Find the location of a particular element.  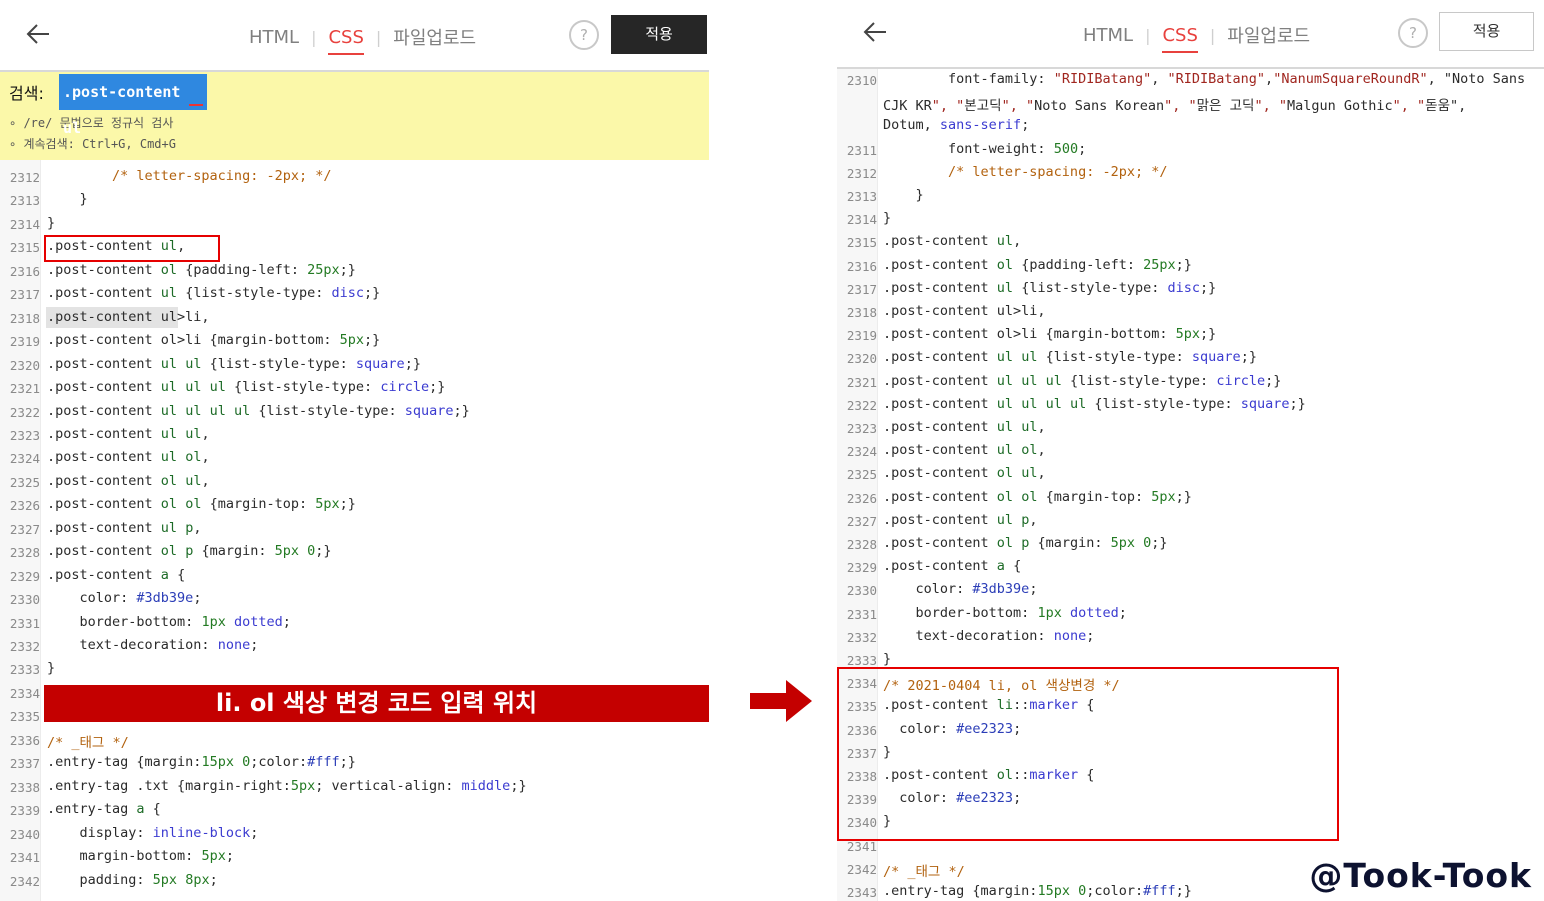

spellcheck-underline is located at coordinates (196, 105).